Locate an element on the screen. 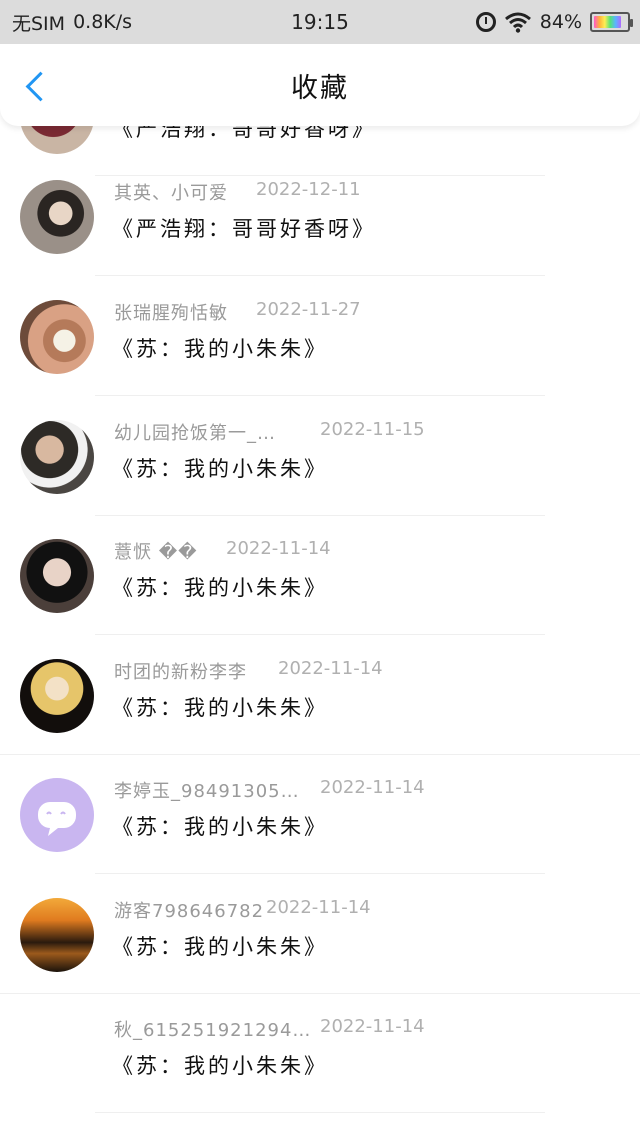 The width and height of the screenshot is (640, 1138). item-meta: 游客798646782 2022-11-14 is located at coordinates (242, 910).